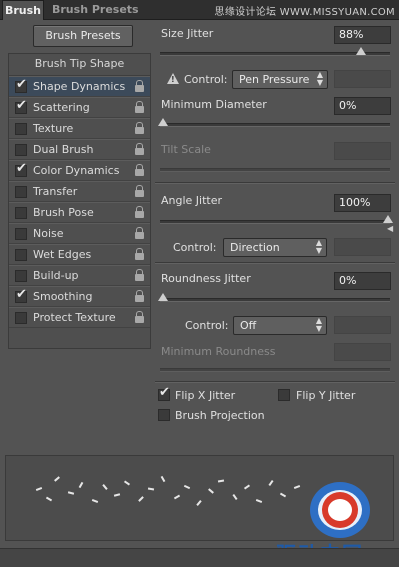  What do you see at coordinates (95, 10) in the screenshot?
I see `tab-brush-presets: Brush Presets` at bounding box center [95, 10].